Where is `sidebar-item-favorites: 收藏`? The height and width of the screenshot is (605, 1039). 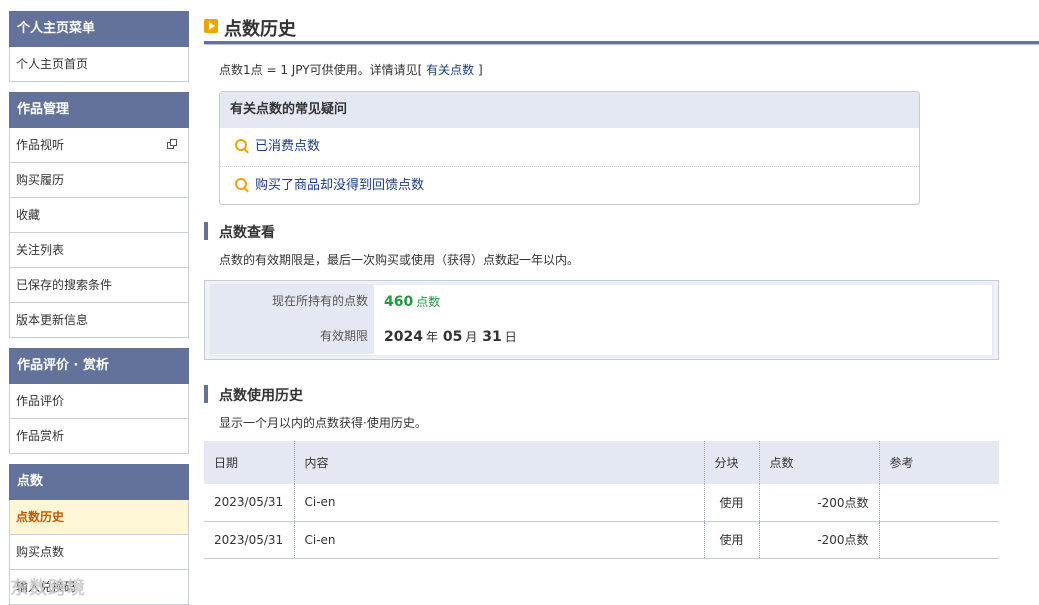 sidebar-item-favorites: 收藏 is located at coordinates (99, 215).